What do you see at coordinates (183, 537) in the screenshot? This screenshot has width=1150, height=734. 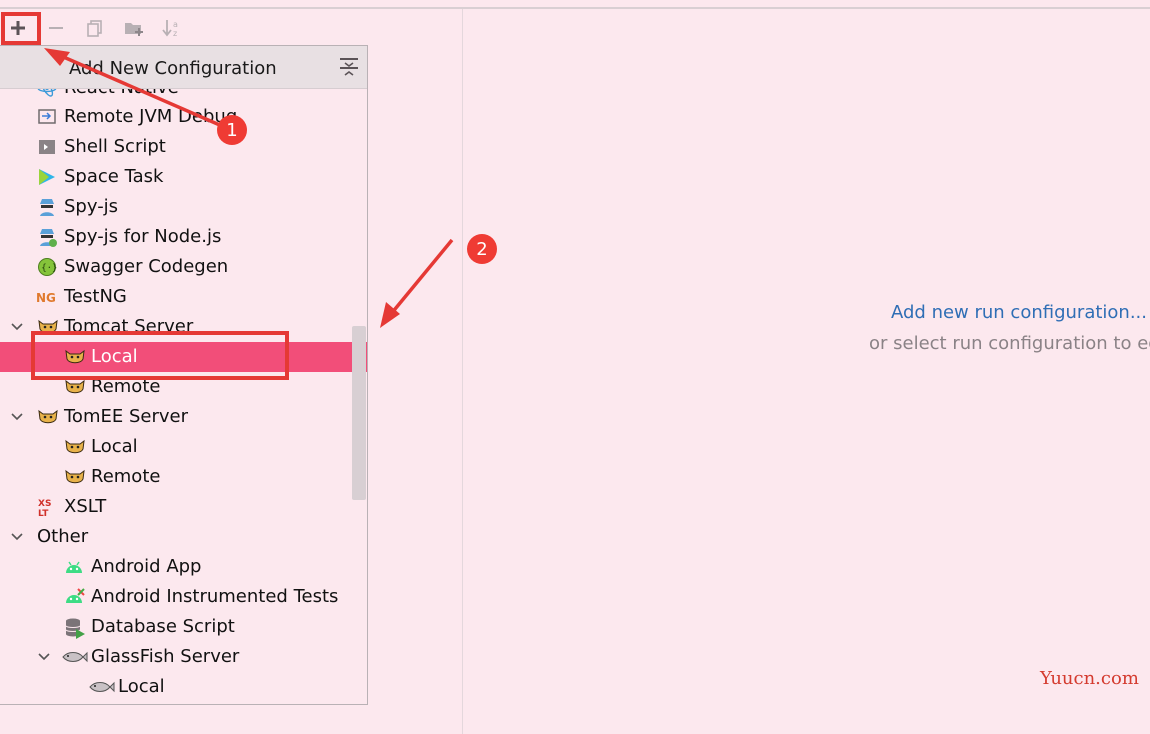 I see `list-item-other: Other` at bounding box center [183, 537].